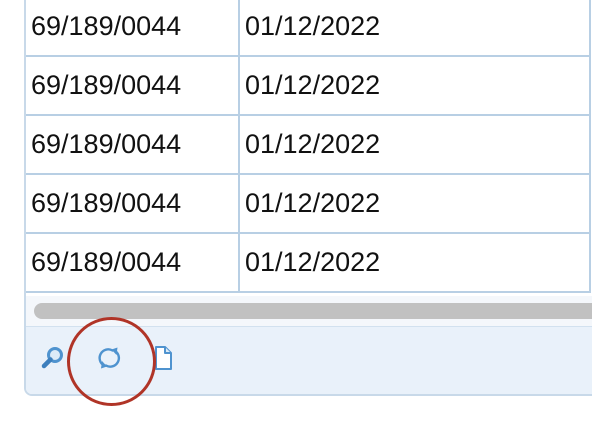  I want to click on refresh-icon, so click(109, 358).